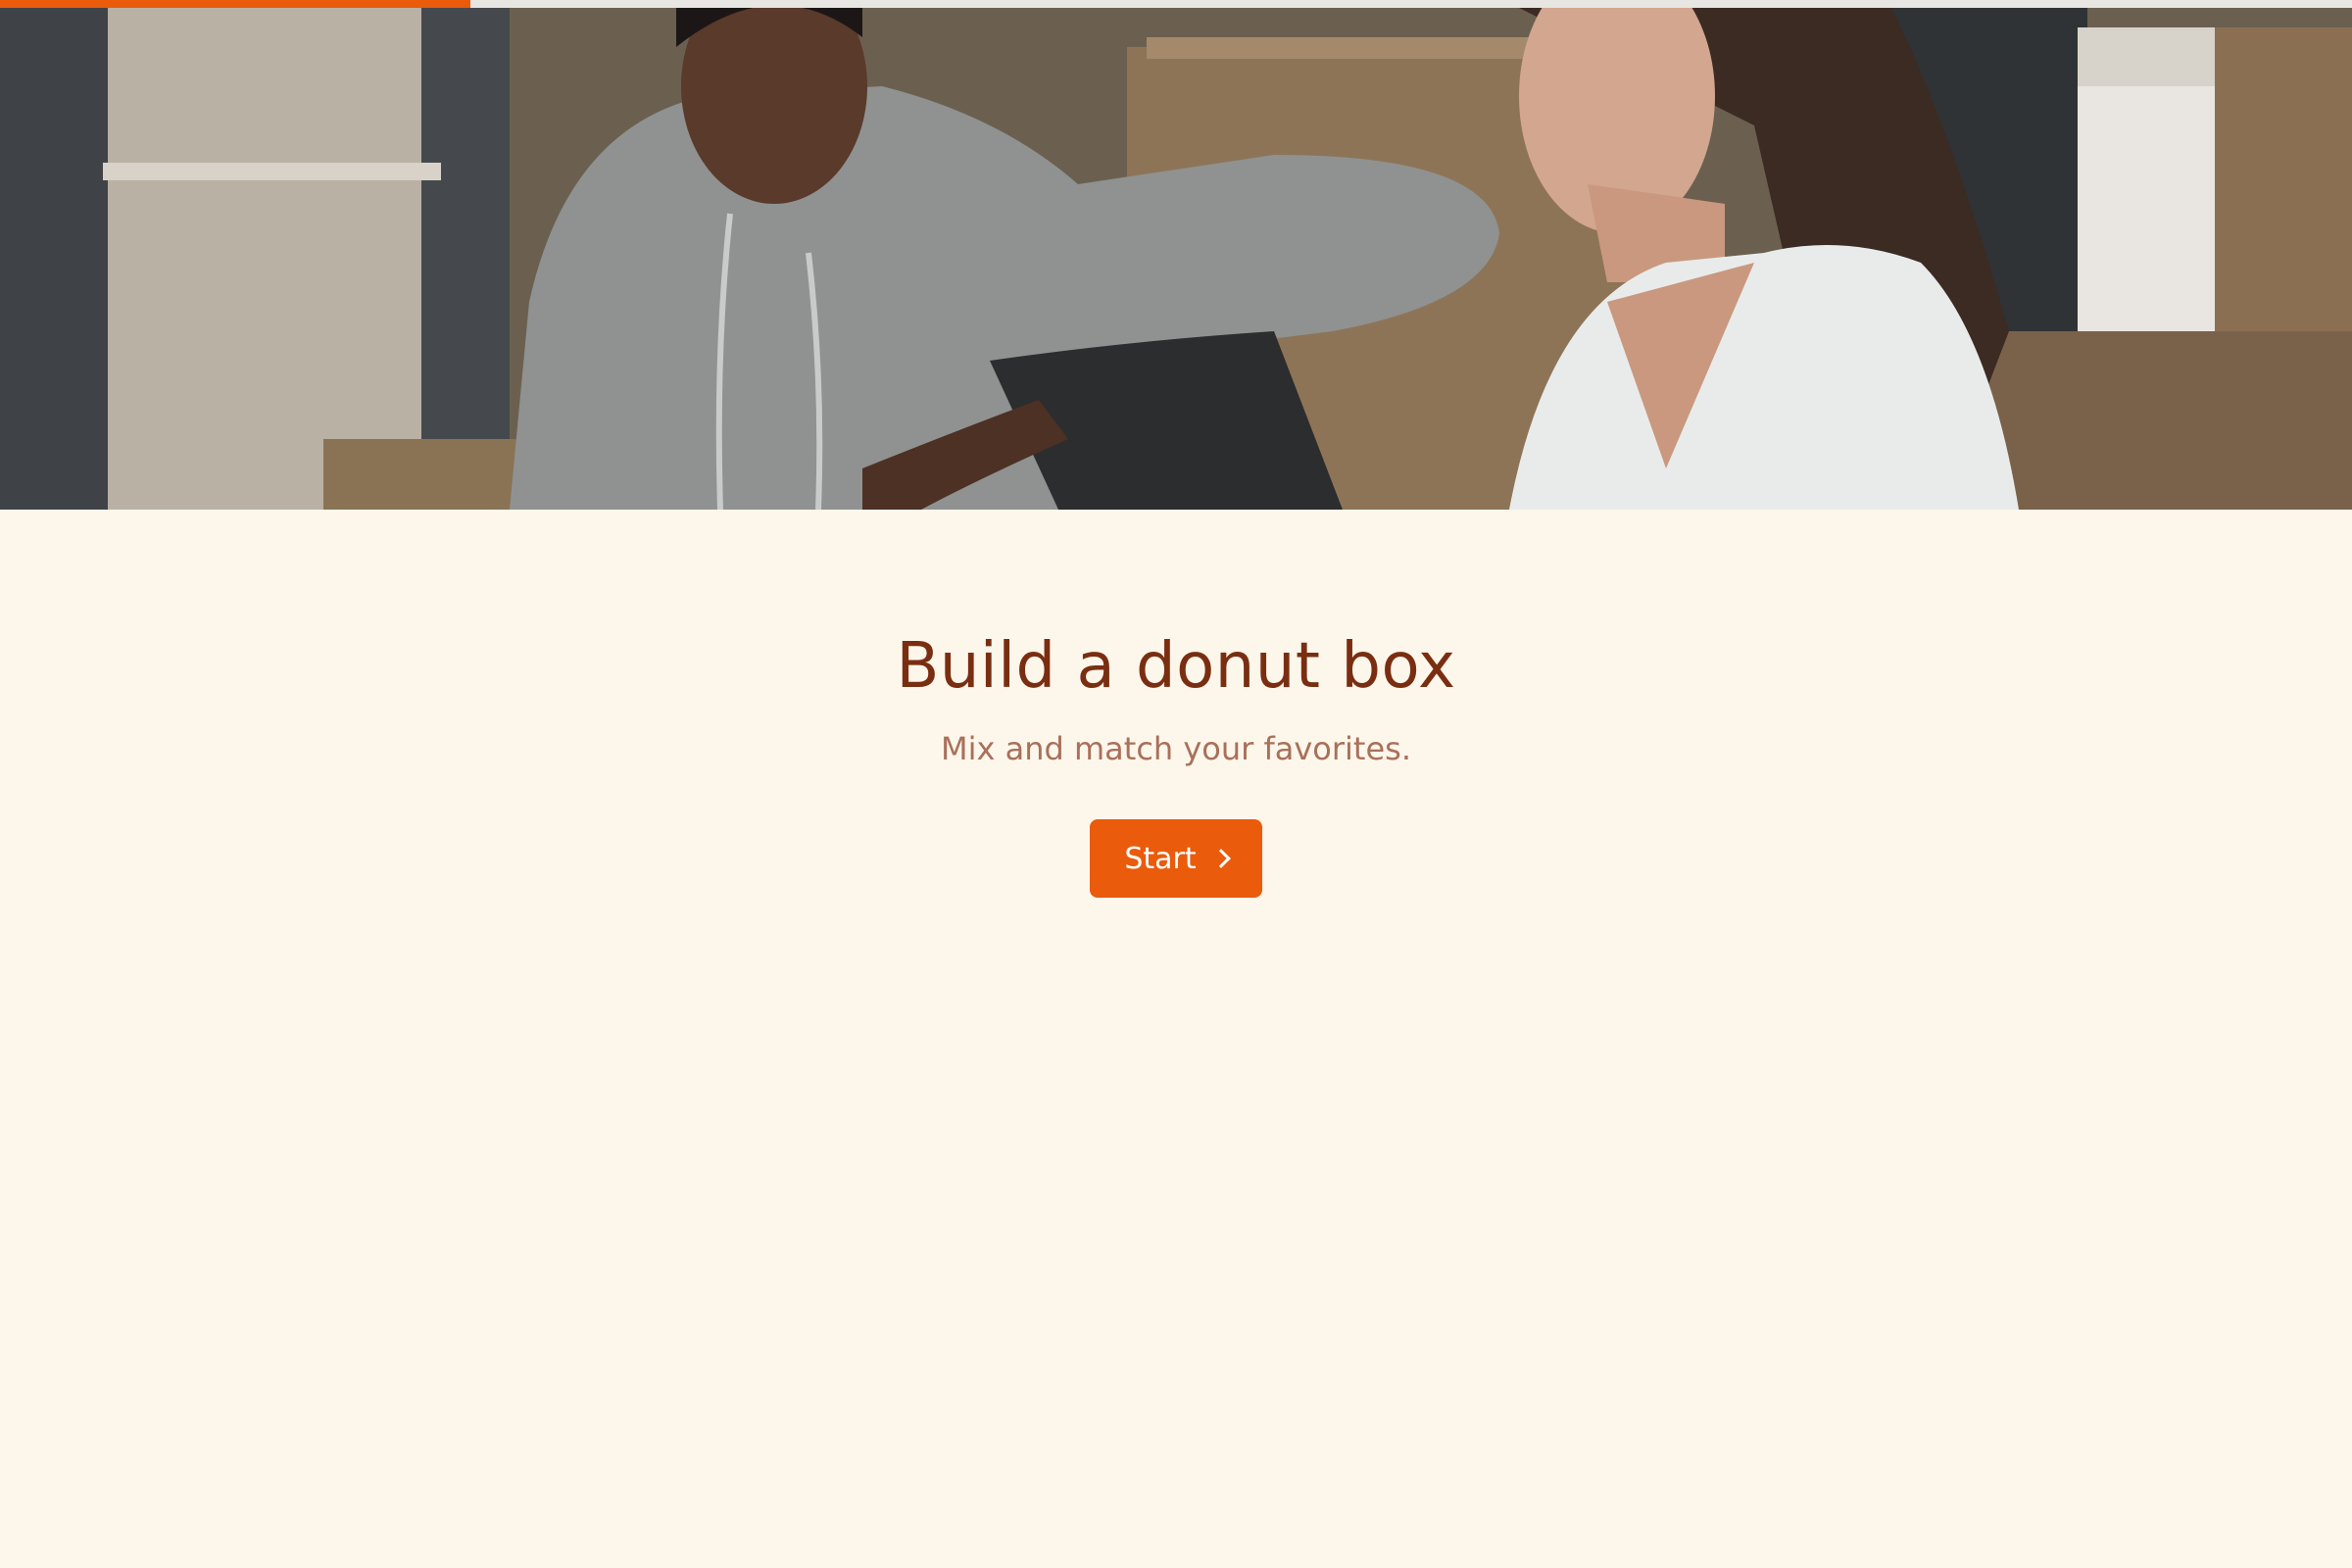 This screenshot has height=1568, width=2352. What do you see at coordinates (1176, 4) in the screenshot?
I see `progress-bar` at bounding box center [1176, 4].